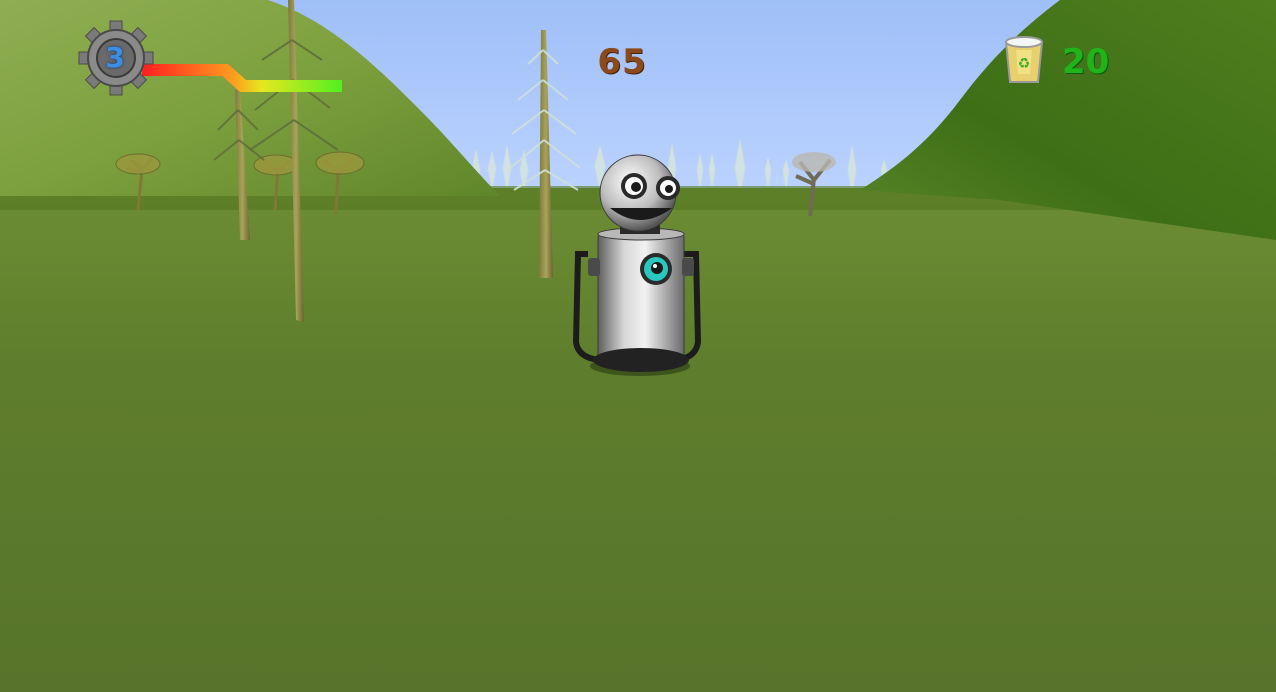  I want to click on robot-left-knob, so click(594, 267).